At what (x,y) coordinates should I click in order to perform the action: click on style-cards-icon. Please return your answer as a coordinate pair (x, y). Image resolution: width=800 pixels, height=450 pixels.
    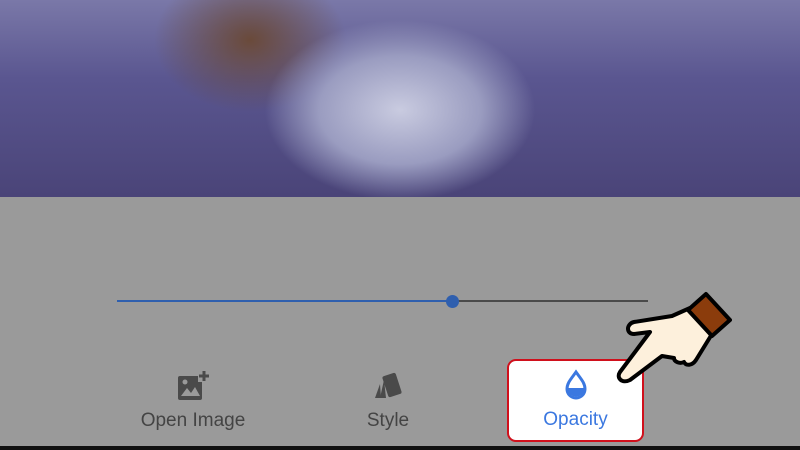
    Looking at the image, I should click on (388, 385).